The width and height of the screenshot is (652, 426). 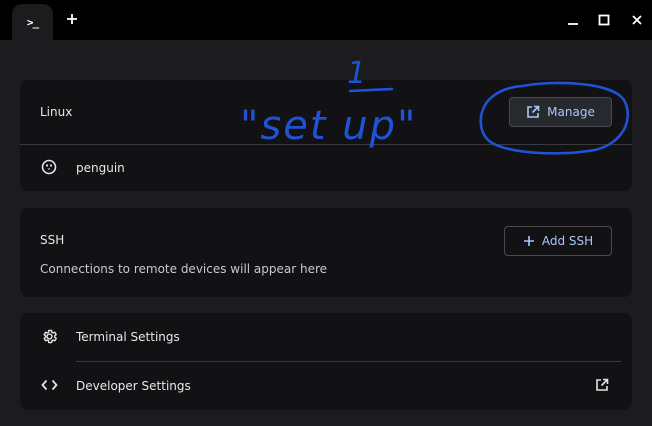 I want to click on manage-label: Manage, so click(x=571, y=112).